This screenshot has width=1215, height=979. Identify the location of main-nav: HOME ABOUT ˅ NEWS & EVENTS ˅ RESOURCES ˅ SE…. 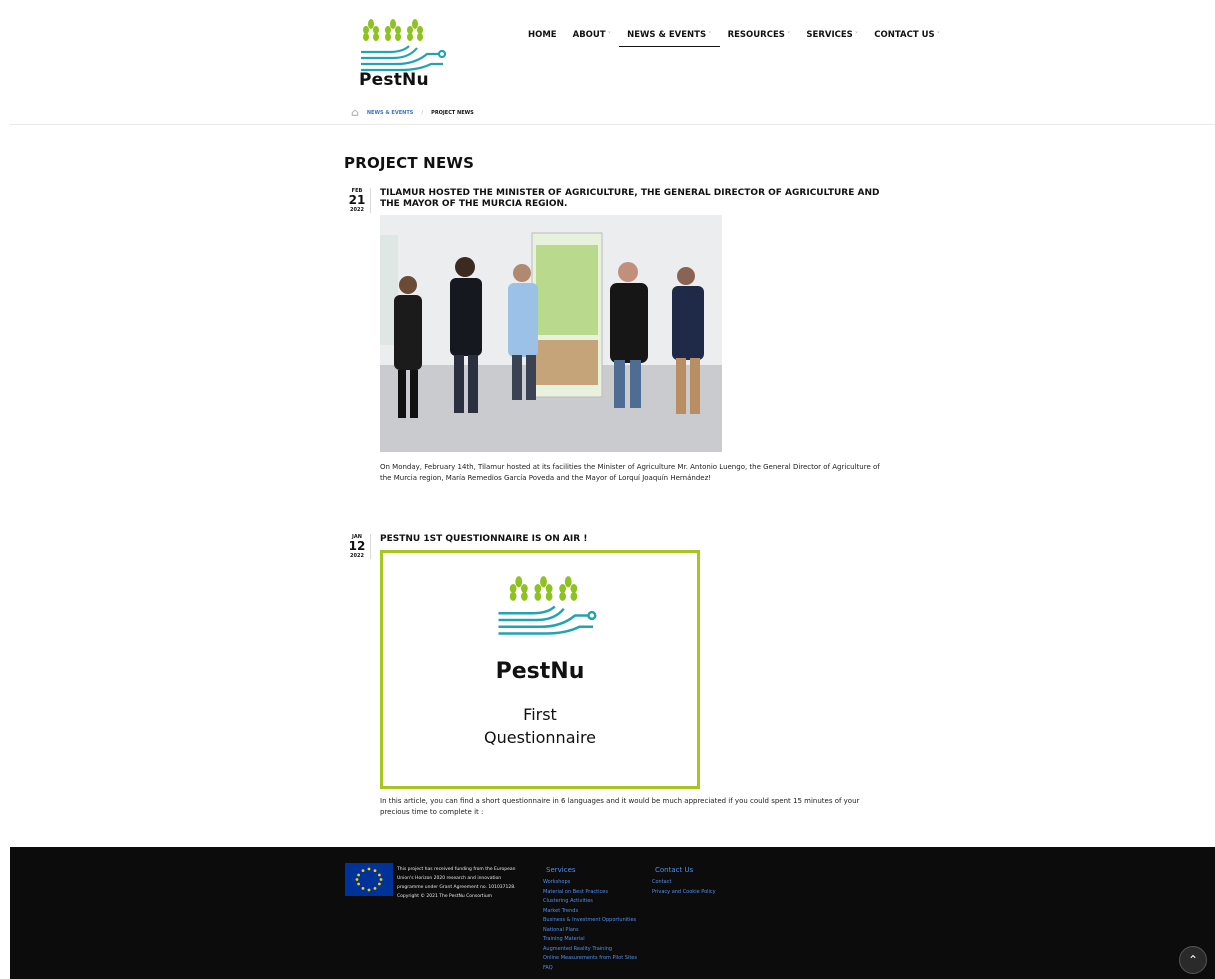
(734, 36).